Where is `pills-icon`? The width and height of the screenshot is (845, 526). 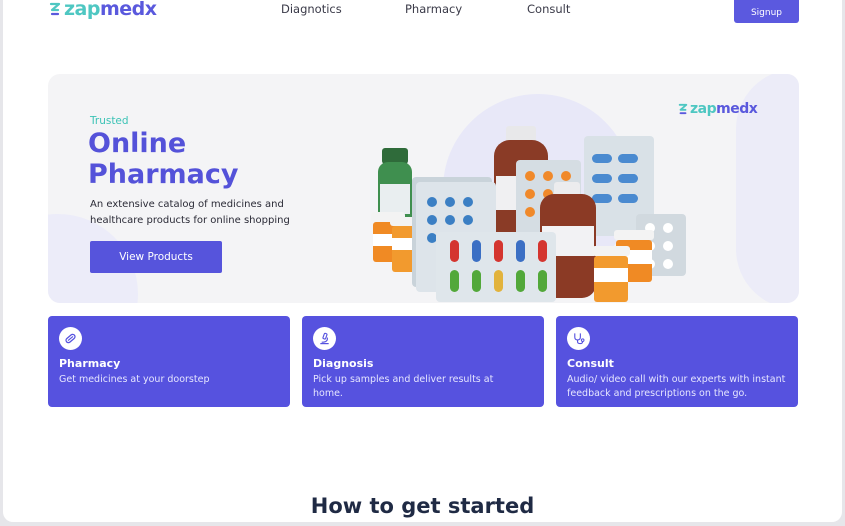 pills-icon is located at coordinates (70, 338).